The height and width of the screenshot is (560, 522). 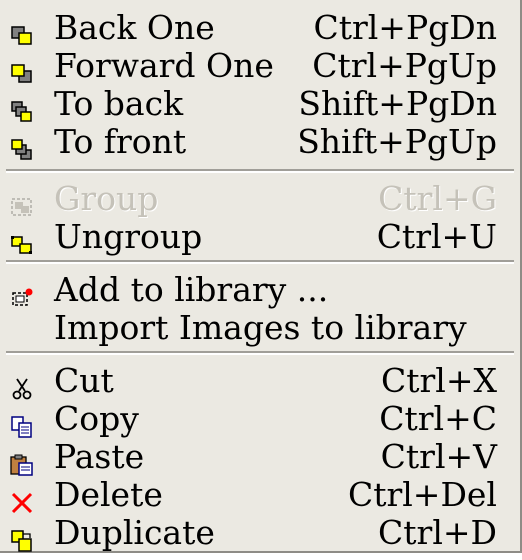 What do you see at coordinates (397, 103) in the screenshot?
I see `menu-item-shortcut: Shift+PgDn` at bounding box center [397, 103].